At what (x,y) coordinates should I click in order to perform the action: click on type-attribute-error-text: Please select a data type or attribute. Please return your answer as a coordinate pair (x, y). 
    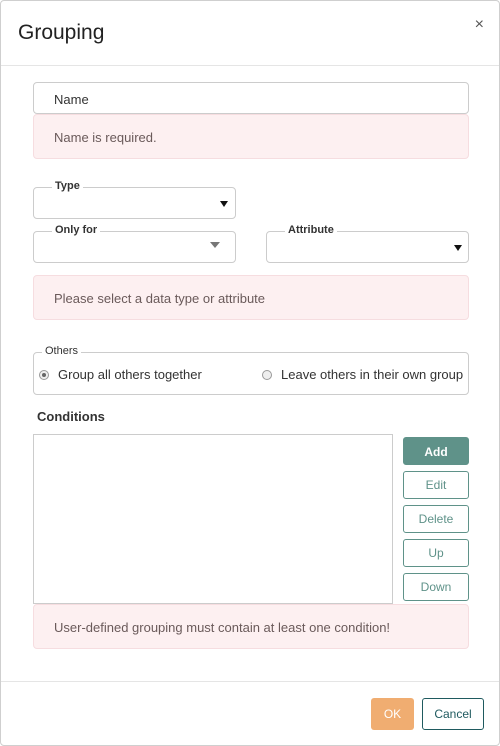
    Looking at the image, I should click on (160, 298).